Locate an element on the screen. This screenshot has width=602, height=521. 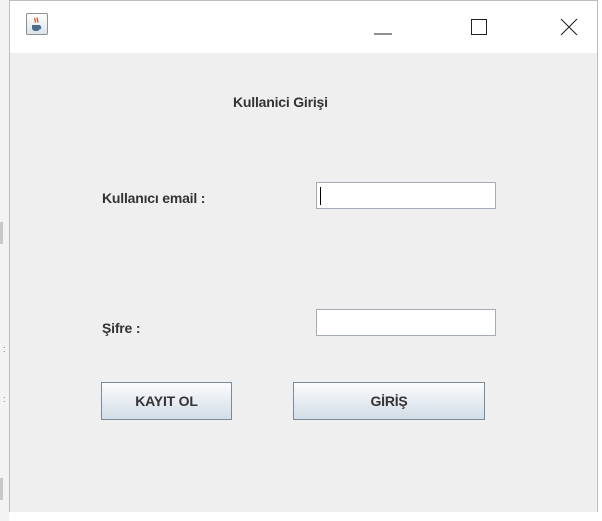
title-bar is located at coordinates (303, 27).